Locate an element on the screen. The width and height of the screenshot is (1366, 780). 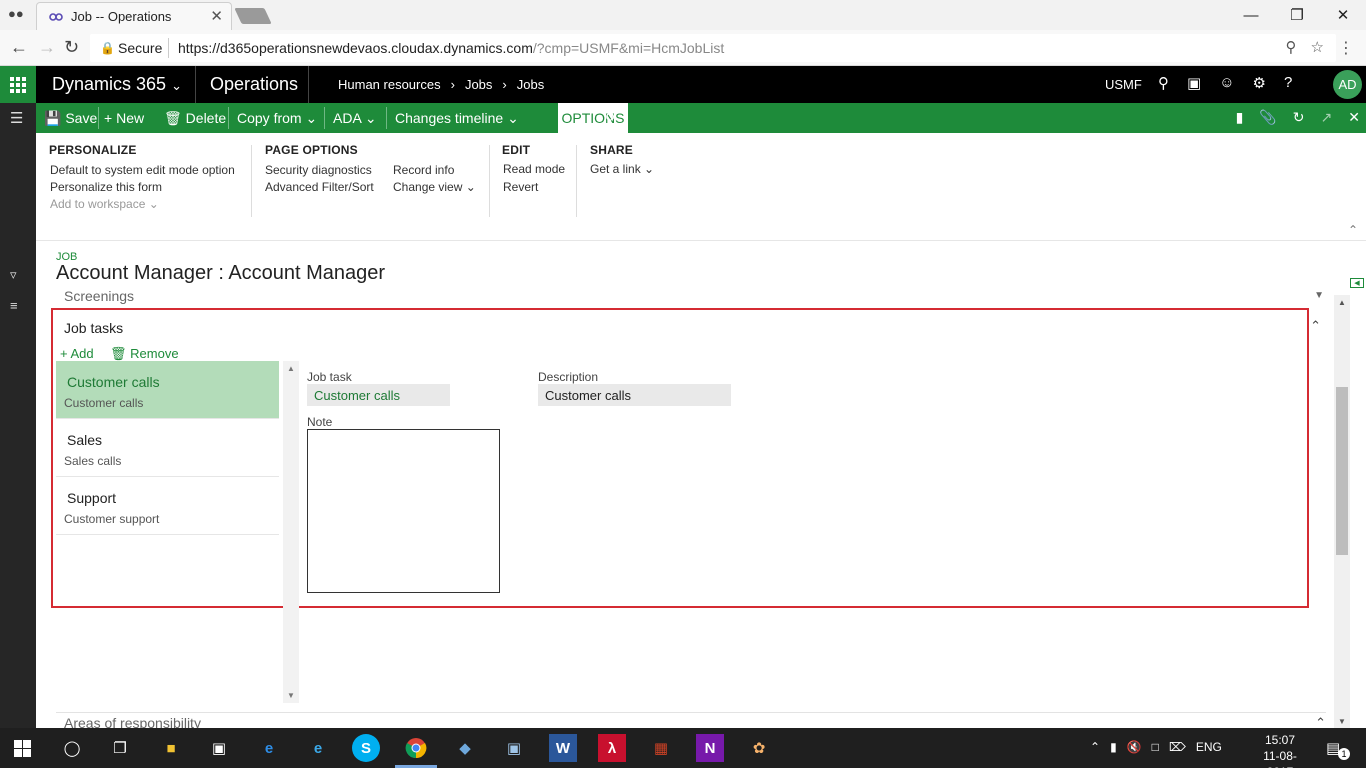
lock-icon: 🔒 is located at coordinates (107, 48).